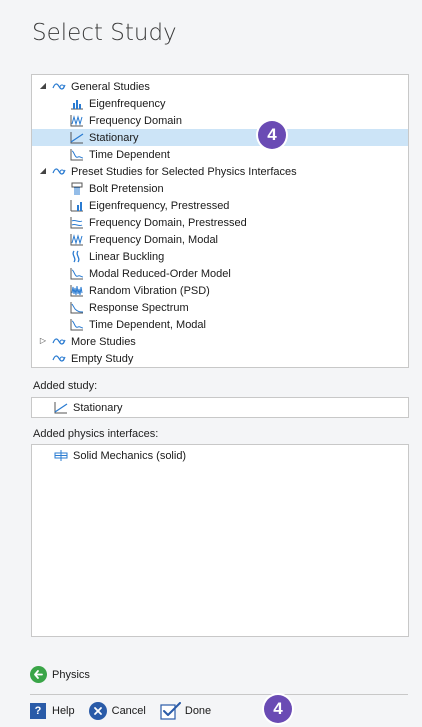  Describe the element at coordinates (272, 135) in the screenshot. I see `step-badge-tree: 4` at that location.